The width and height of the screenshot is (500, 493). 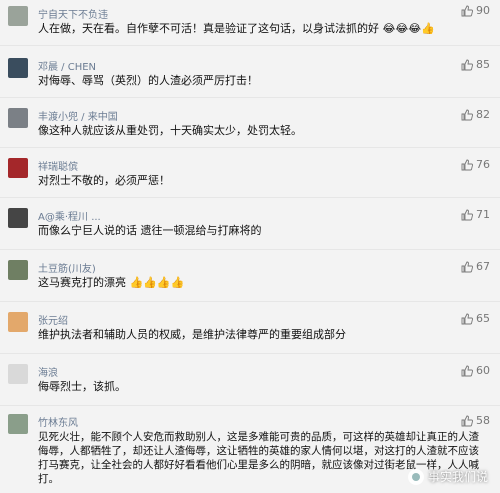 I want to click on like-count: 58, so click(x=483, y=420).